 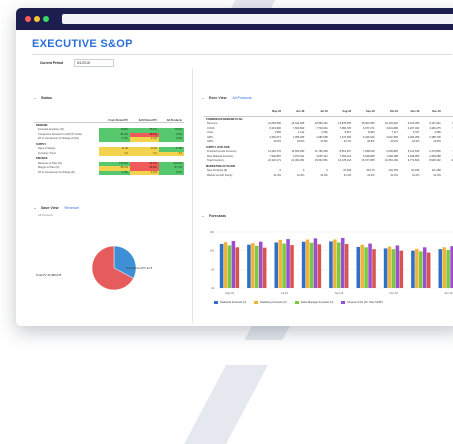 I want to click on divider, so click(x=242, y=54).